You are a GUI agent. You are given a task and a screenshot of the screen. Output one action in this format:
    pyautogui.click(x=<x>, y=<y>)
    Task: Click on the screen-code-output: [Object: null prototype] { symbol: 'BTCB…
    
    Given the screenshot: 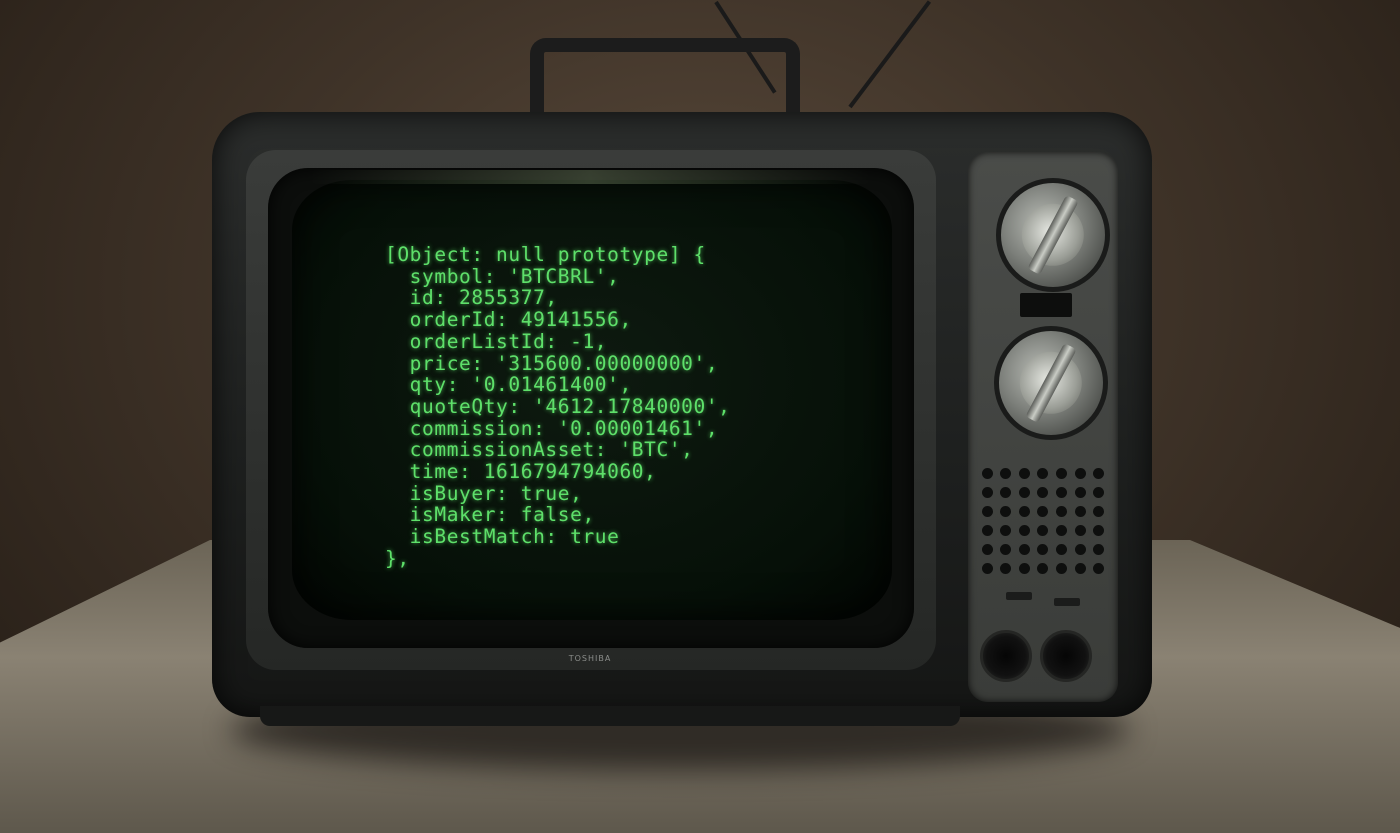 What is the action you would take?
    pyautogui.click(x=558, y=407)
    